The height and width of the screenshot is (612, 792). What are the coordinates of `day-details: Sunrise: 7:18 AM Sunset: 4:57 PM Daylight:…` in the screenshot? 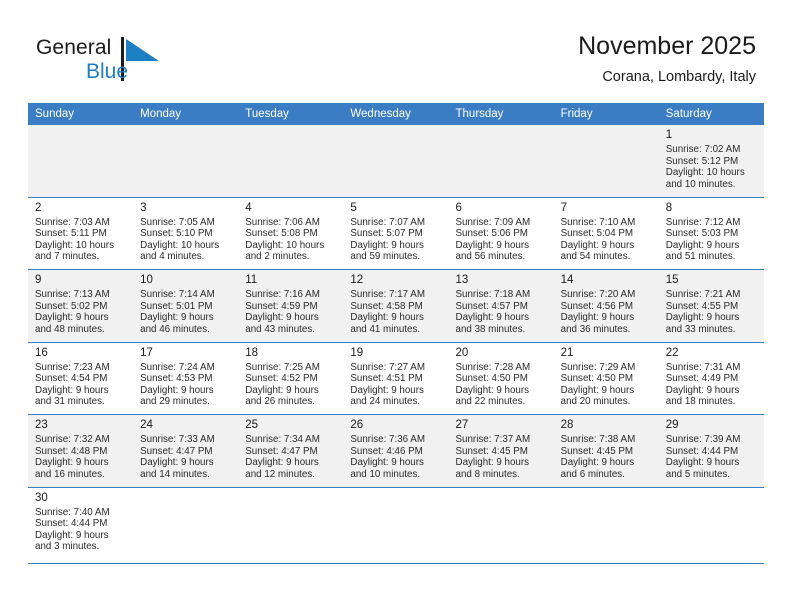 It's located at (502, 312).